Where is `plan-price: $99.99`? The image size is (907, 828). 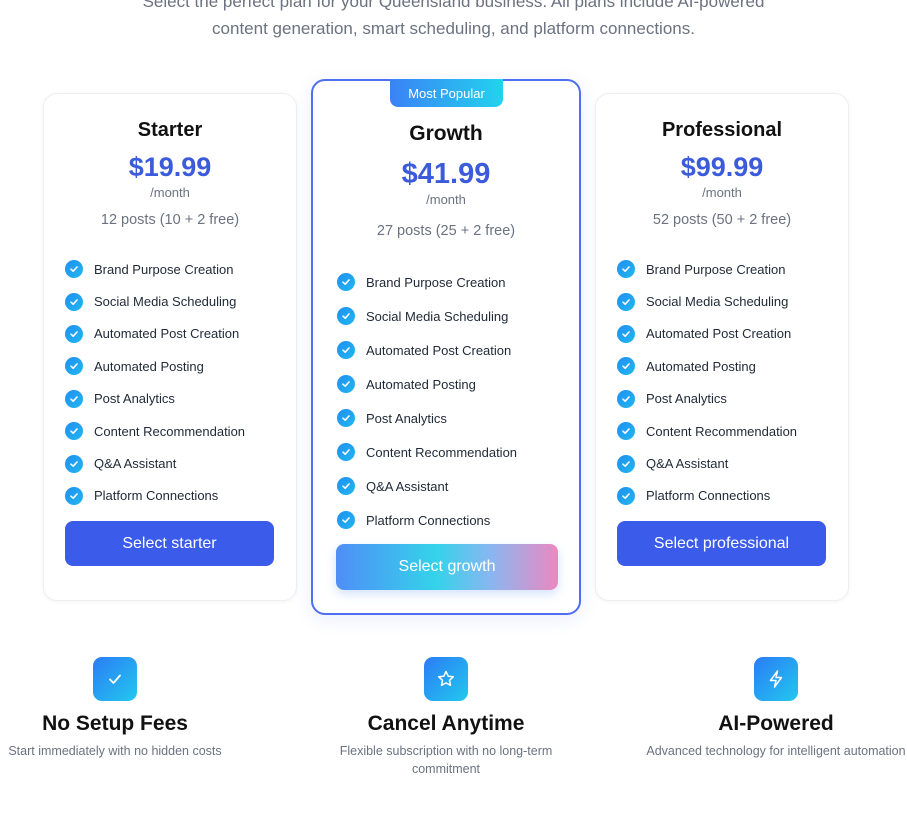 plan-price: $99.99 is located at coordinates (722, 167).